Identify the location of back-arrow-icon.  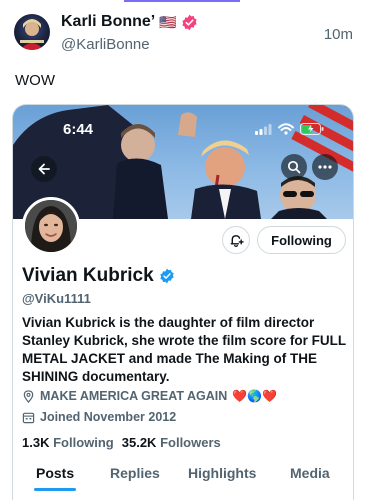
(44, 169).